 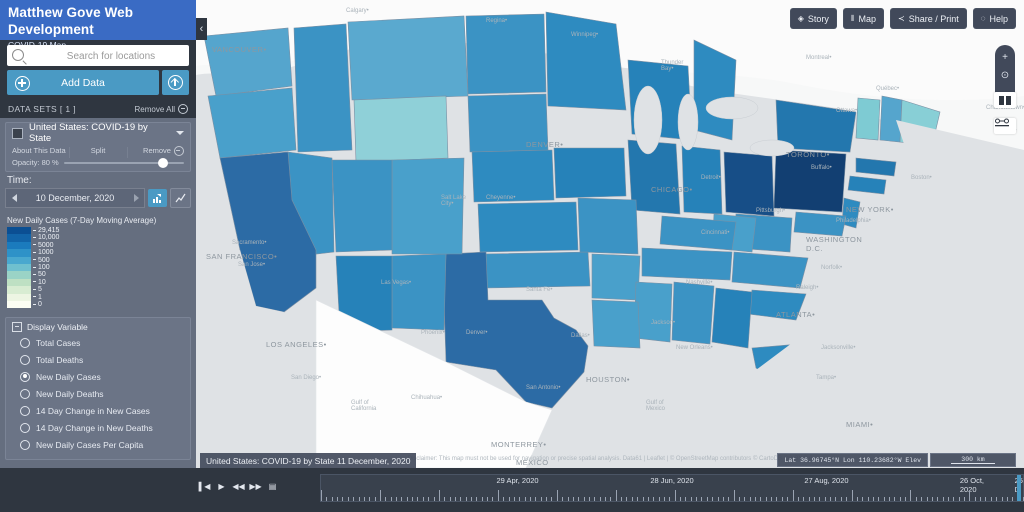 What do you see at coordinates (863, 18) in the screenshot?
I see `toolbar-map-button: ⦀ Map` at bounding box center [863, 18].